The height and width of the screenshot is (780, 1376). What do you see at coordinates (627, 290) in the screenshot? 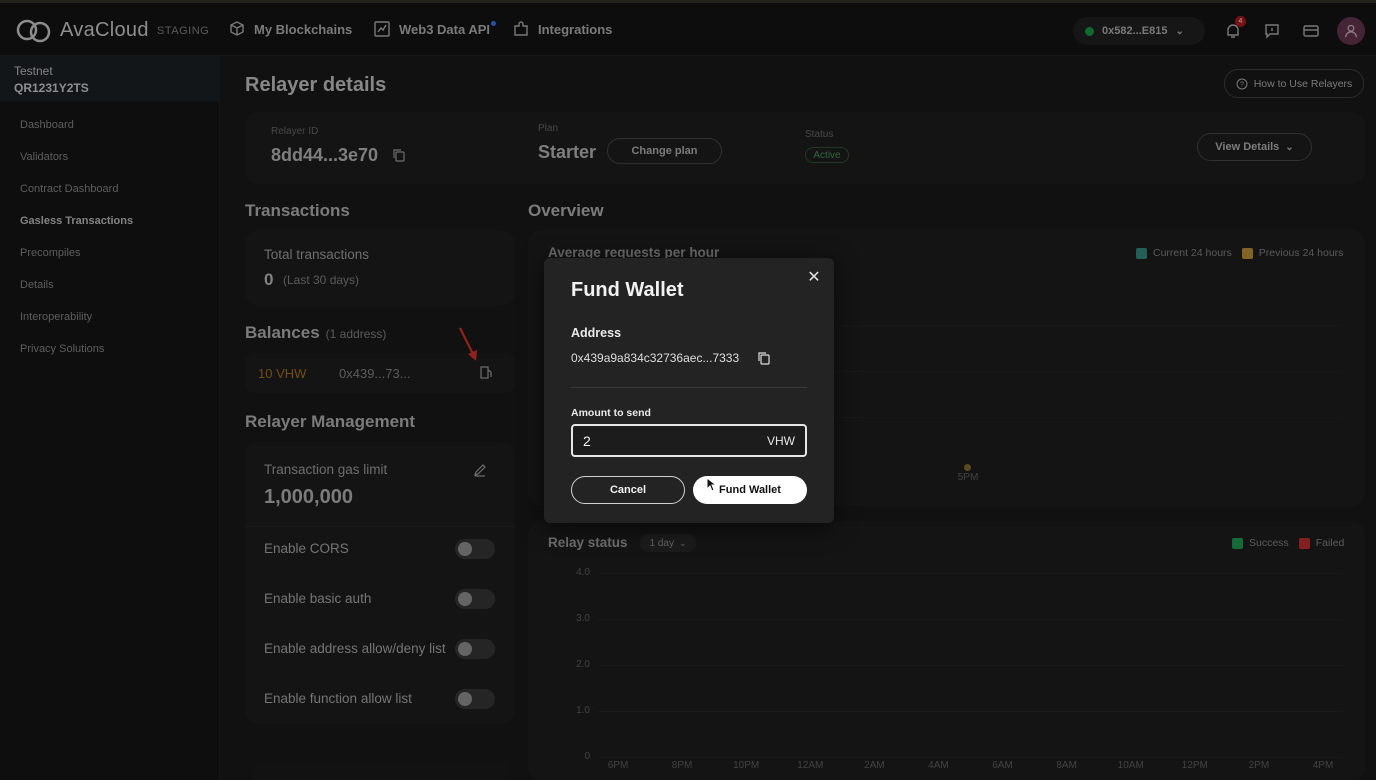
I see `modal-title: Fund Wallet` at bounding box center [627, 290].